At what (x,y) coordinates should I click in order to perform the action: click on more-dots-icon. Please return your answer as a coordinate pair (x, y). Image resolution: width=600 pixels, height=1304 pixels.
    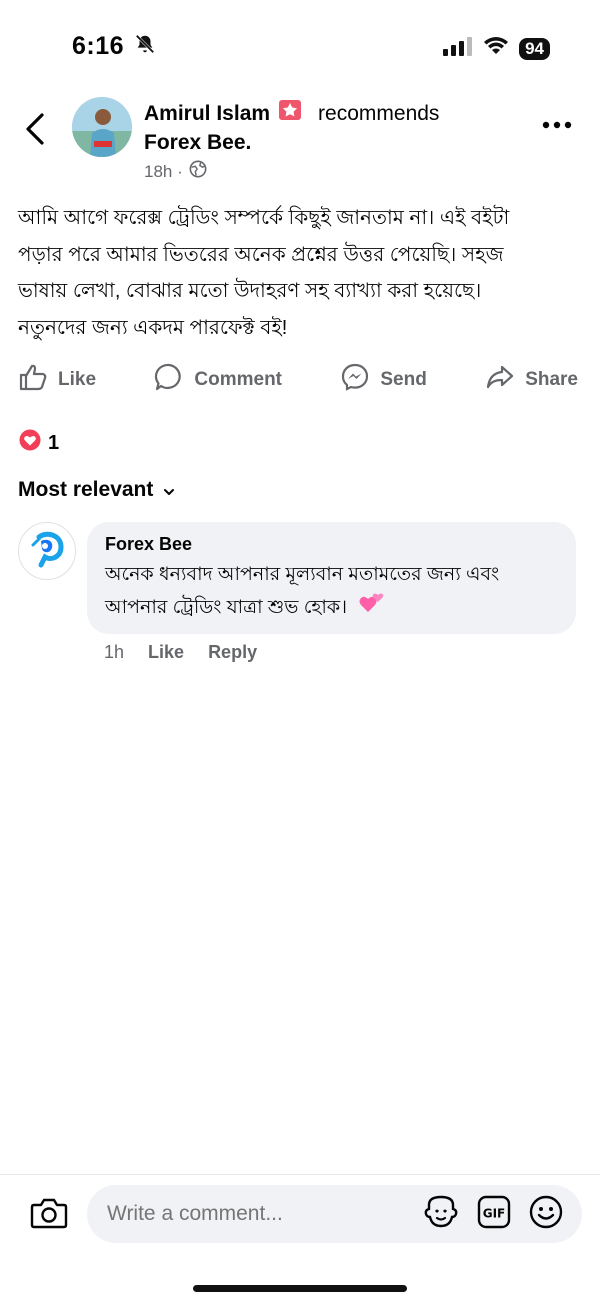
    Looking at the image, I should click on (557, 124).